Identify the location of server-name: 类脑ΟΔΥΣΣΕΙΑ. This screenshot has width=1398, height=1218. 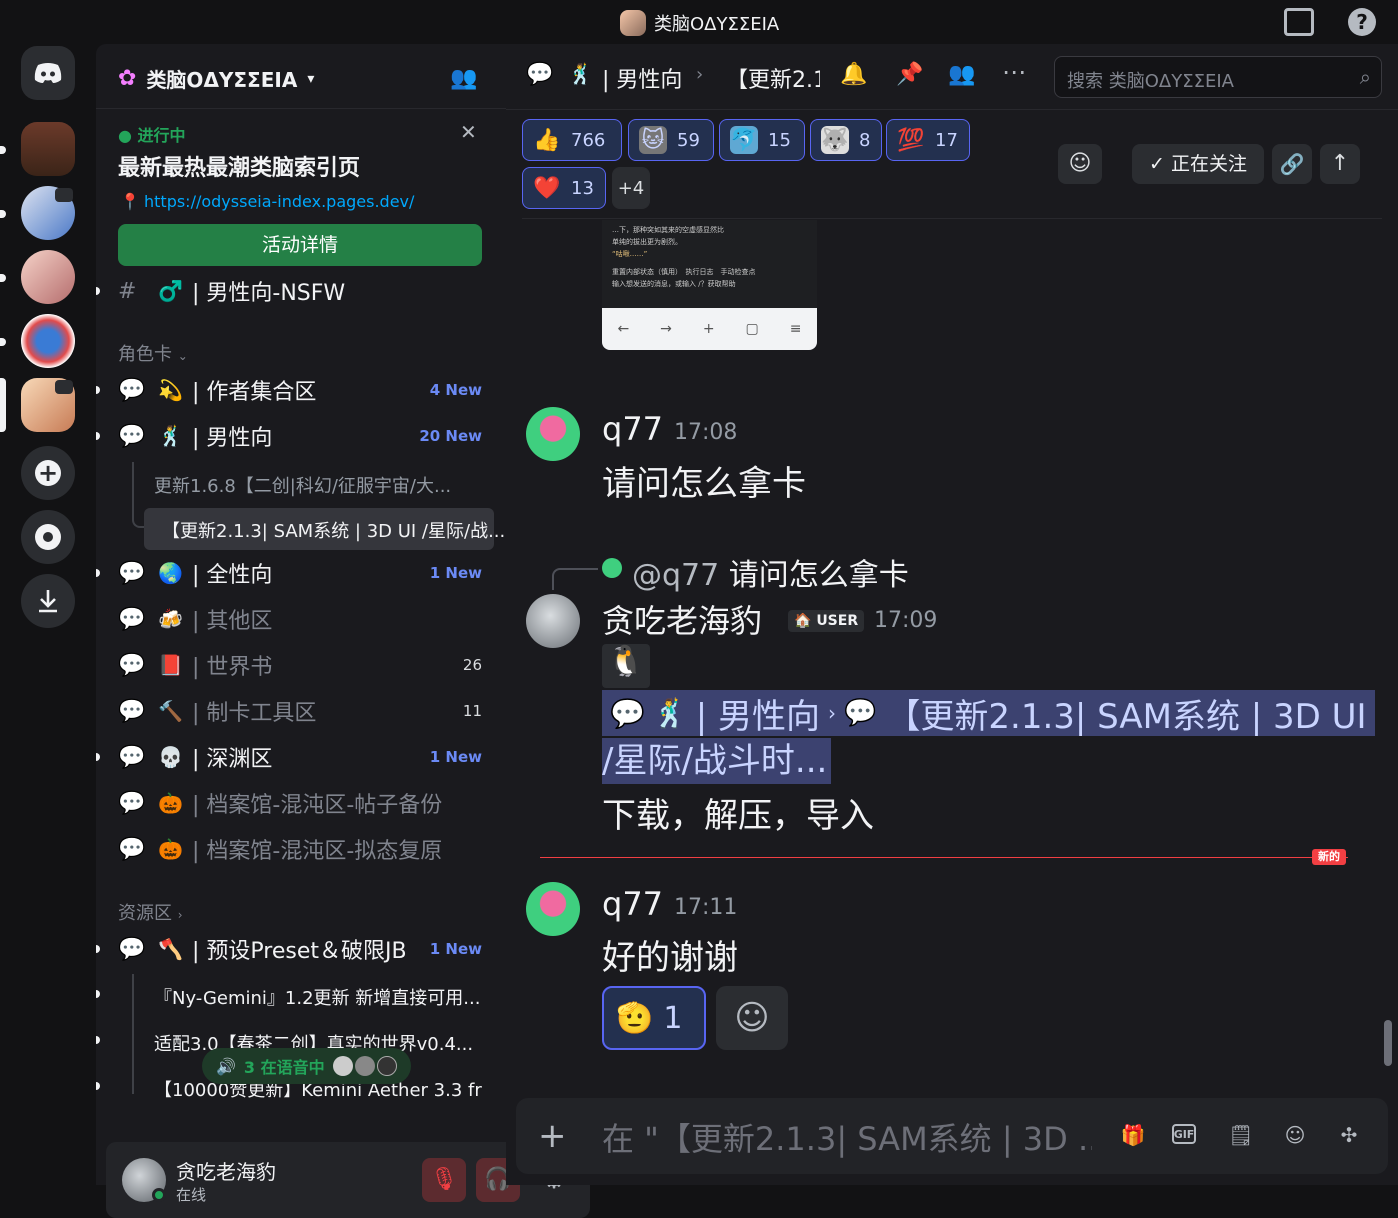
(222, 80).